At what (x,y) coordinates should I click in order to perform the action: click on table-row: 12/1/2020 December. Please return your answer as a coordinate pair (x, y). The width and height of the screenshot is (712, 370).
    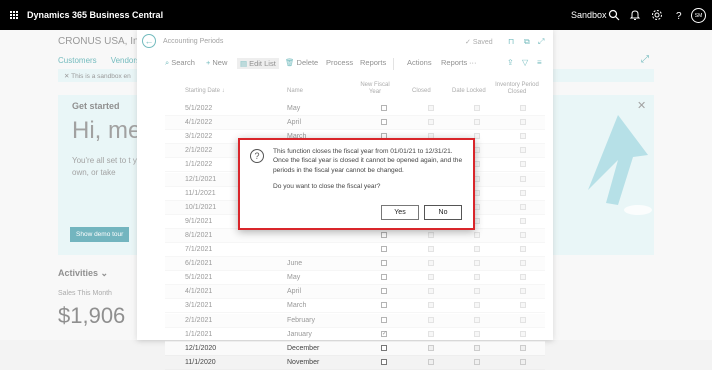
    Looking at the image, I should click on (355, 348).